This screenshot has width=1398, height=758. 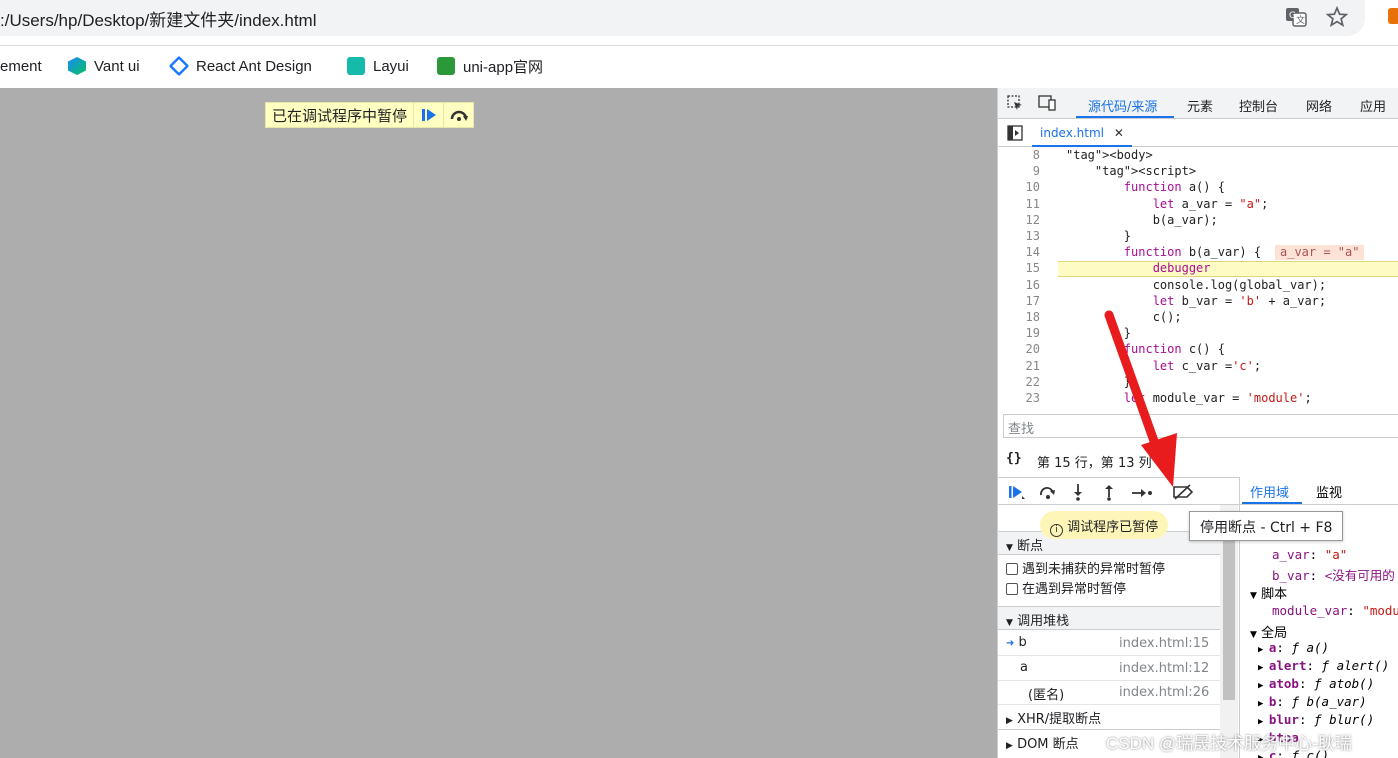 What do you see at coordinates (21, 66) in the screenshot?
I see `bookmark-item: ement` at bounding box center [21, 66].